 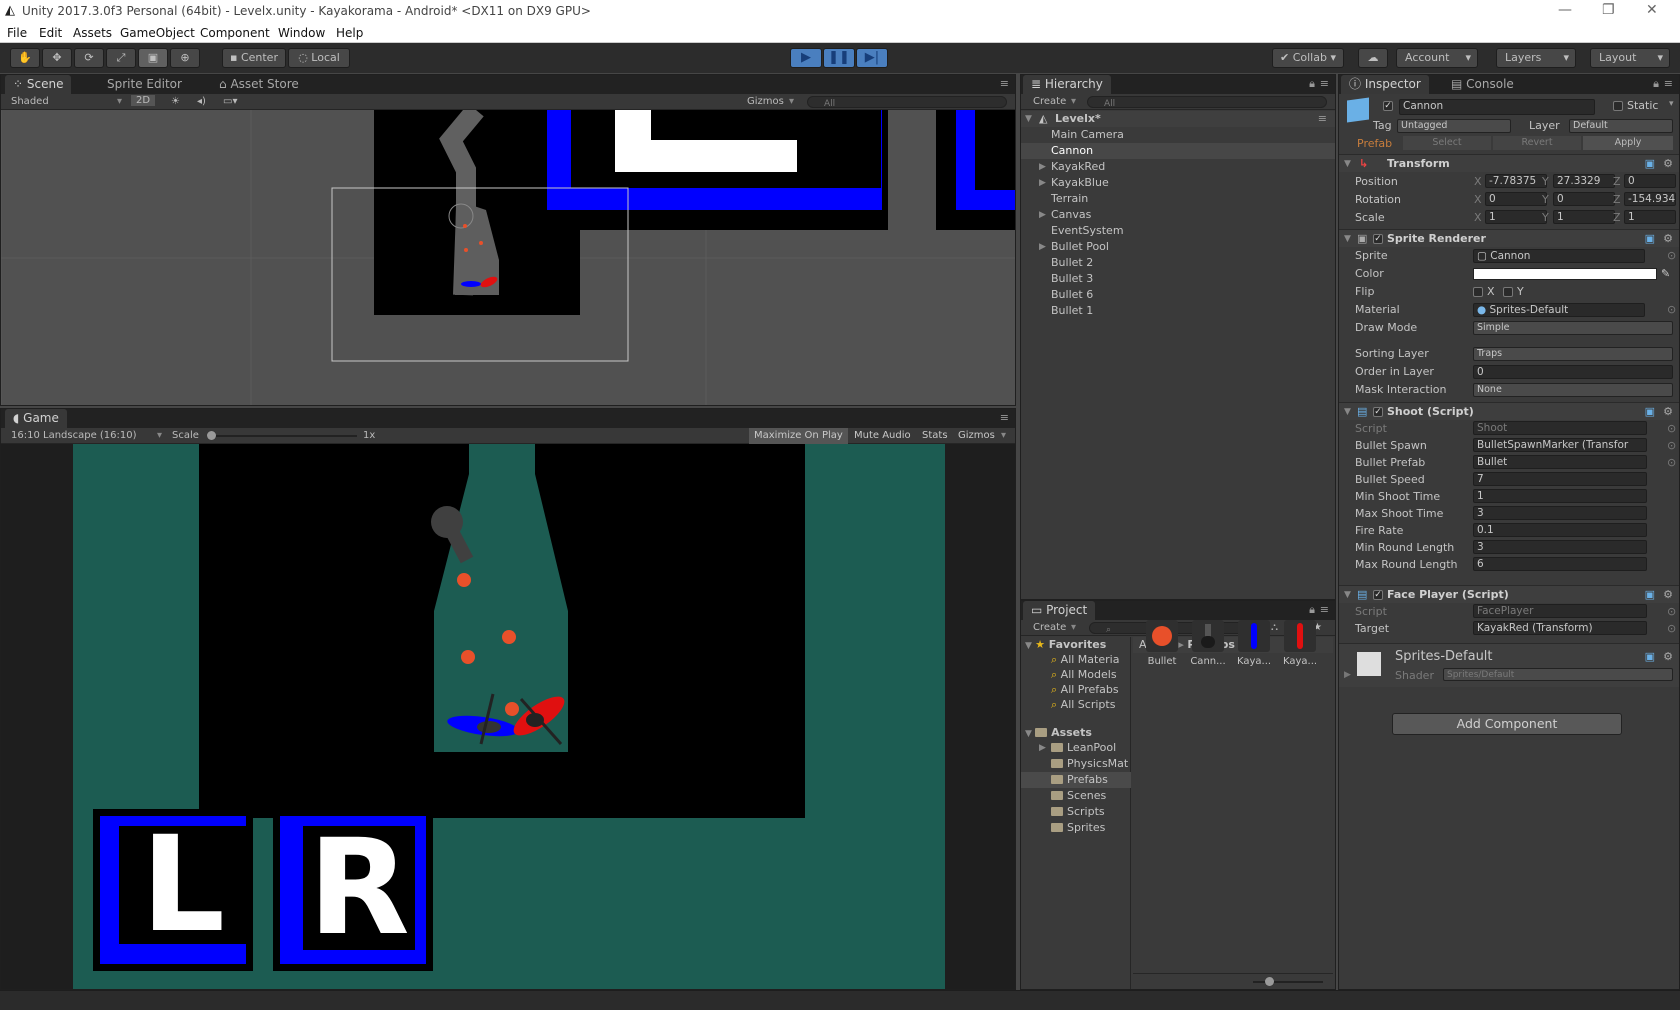 I want to click on shoot-field-field: 1, so click(x=1560, y=496).